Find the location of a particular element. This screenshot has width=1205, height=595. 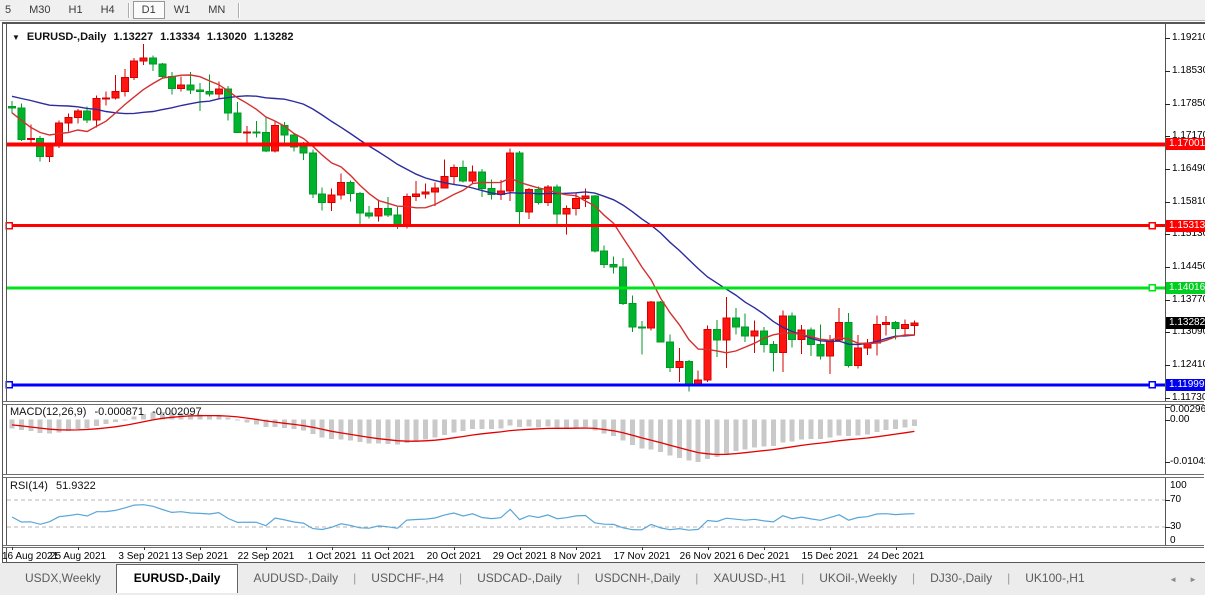

panel-splitter-macd is located at coordinates (603, 403).